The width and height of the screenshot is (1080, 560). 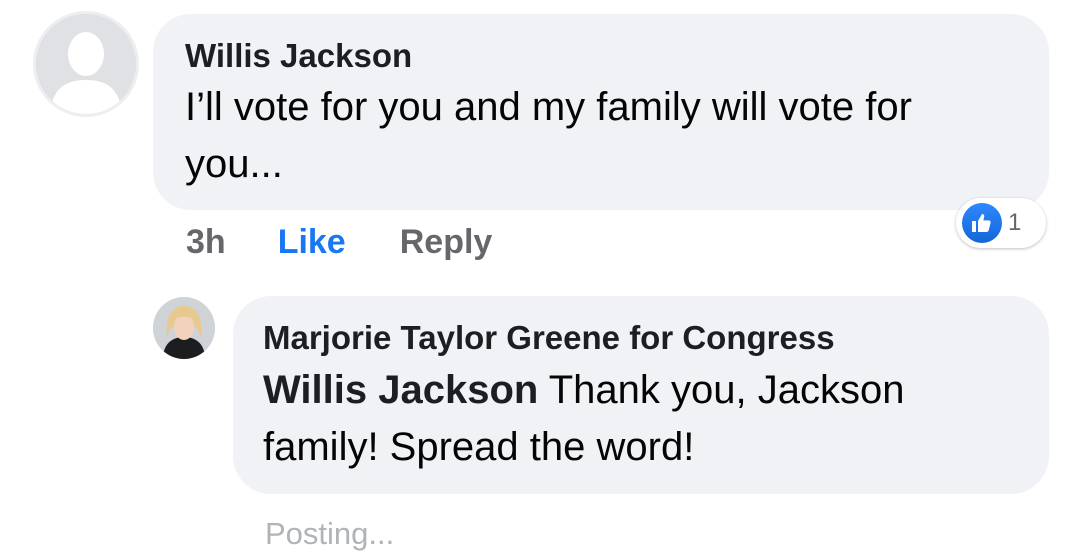 What do you see at coordinates (1015, 222) in the screenshot?
I see `reaction-count: 1` at bounding box center [1015, 222].